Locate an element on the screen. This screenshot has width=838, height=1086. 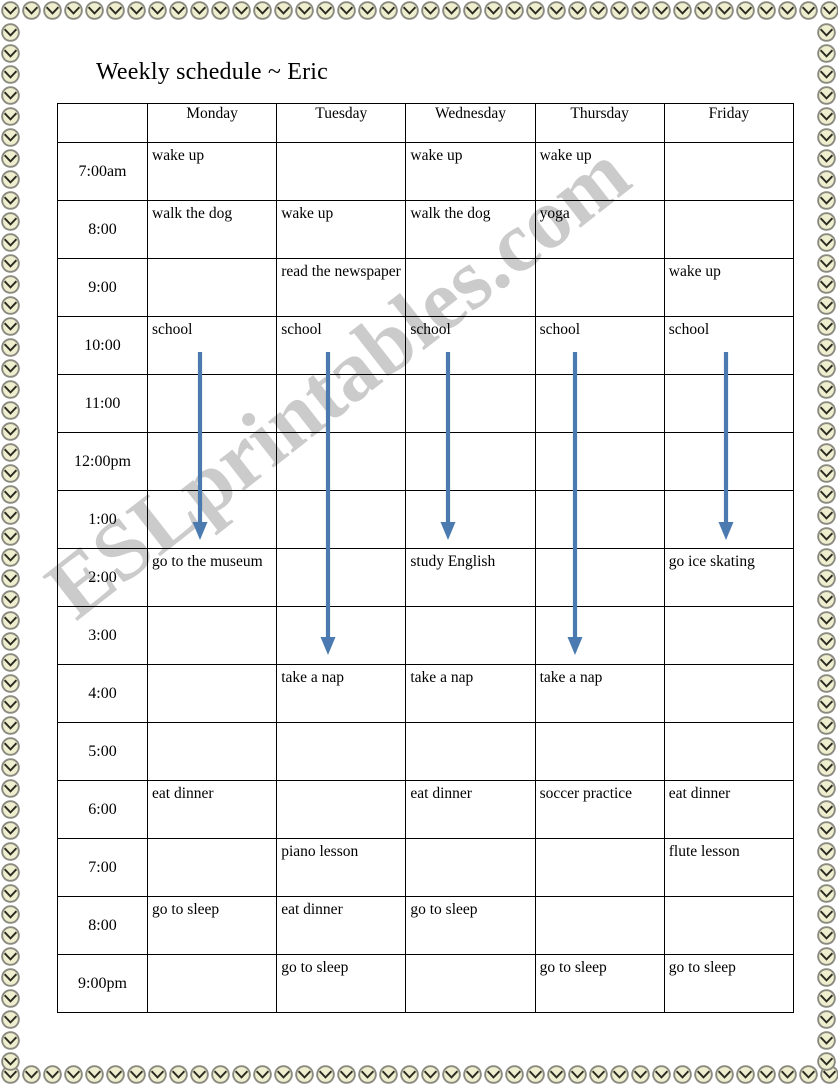
schedule-cell-wednesday: eat dinner is located at coordinates (470, 809).